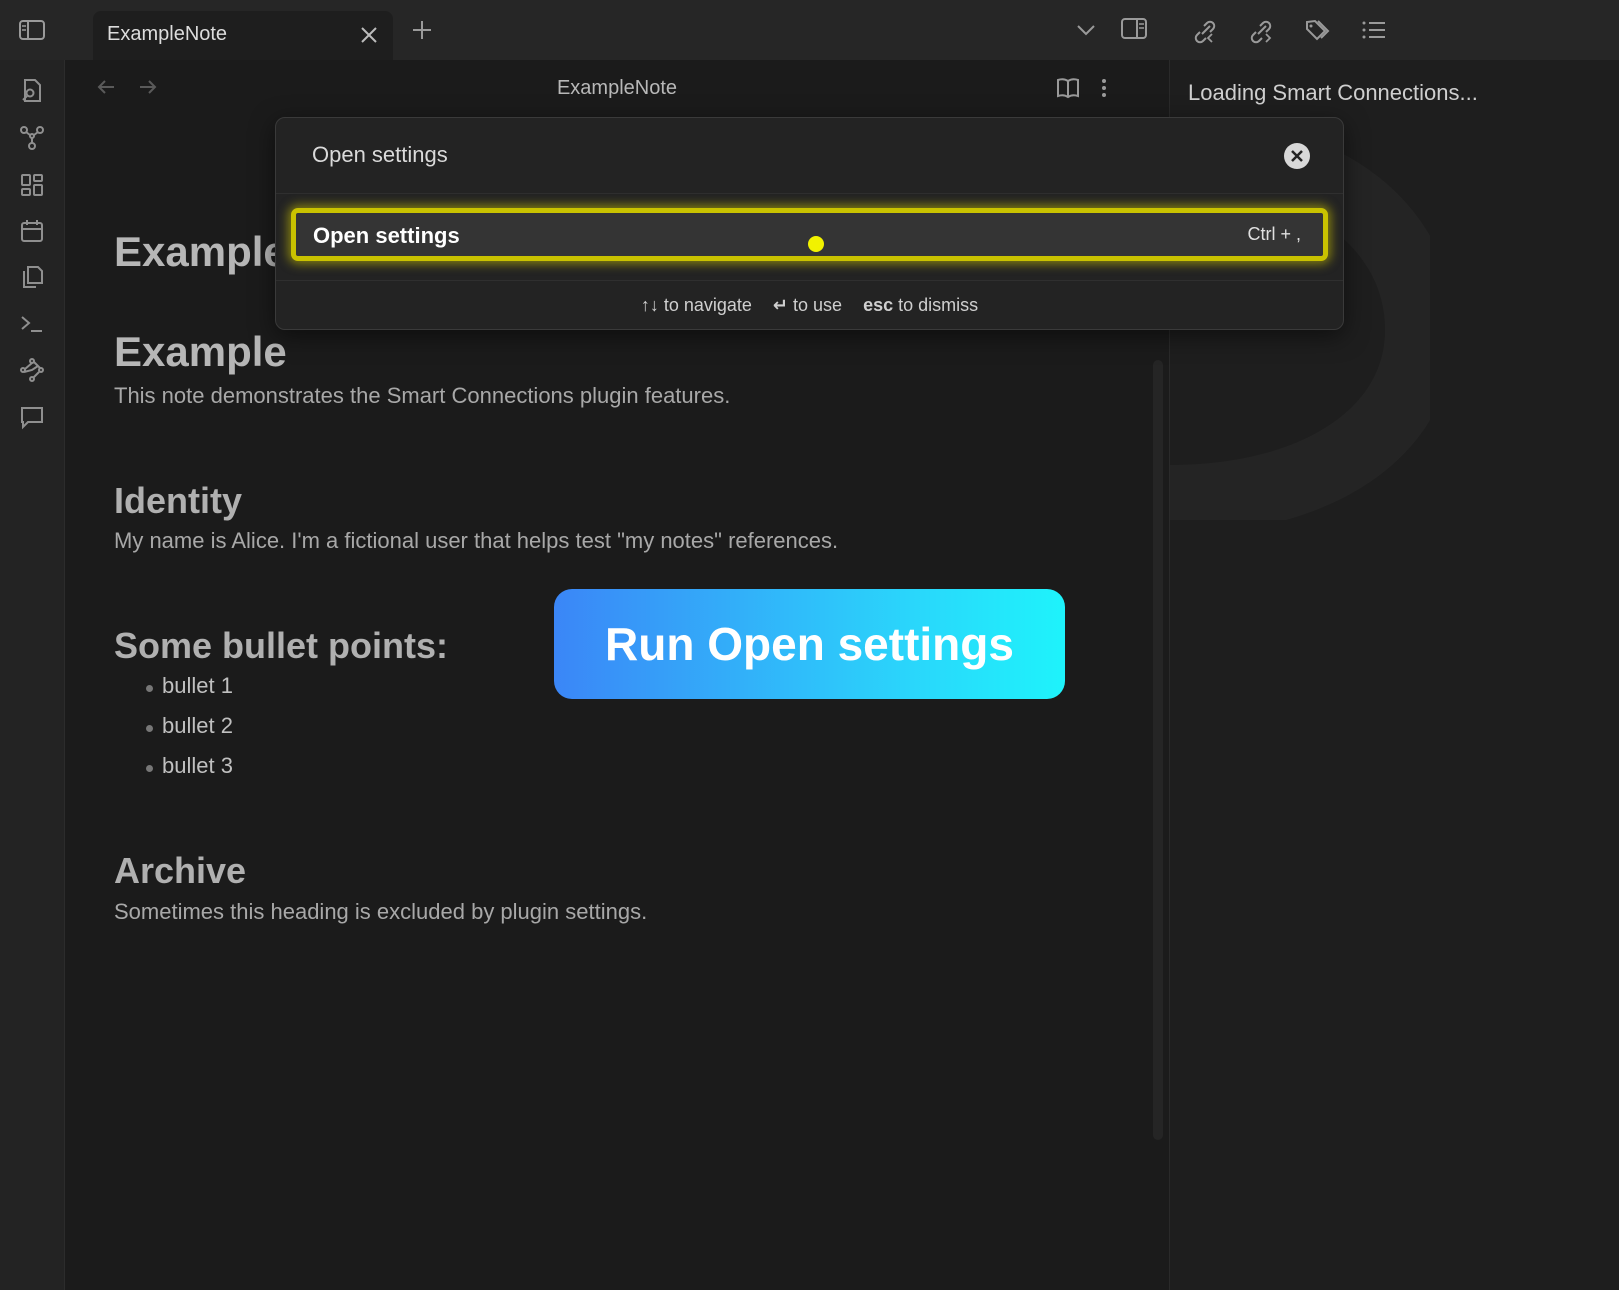  I want to click on tab-examplenote: ExampleNote, so click(243, 35).